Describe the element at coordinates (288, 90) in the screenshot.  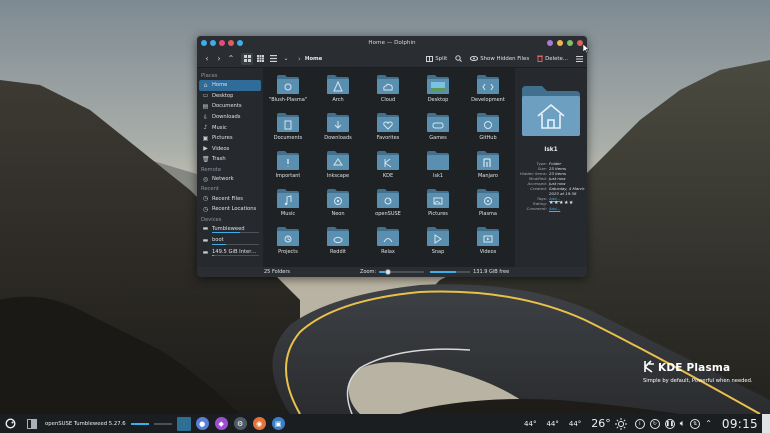
I see `folder-item: "Blush-Plasma"` at that location.